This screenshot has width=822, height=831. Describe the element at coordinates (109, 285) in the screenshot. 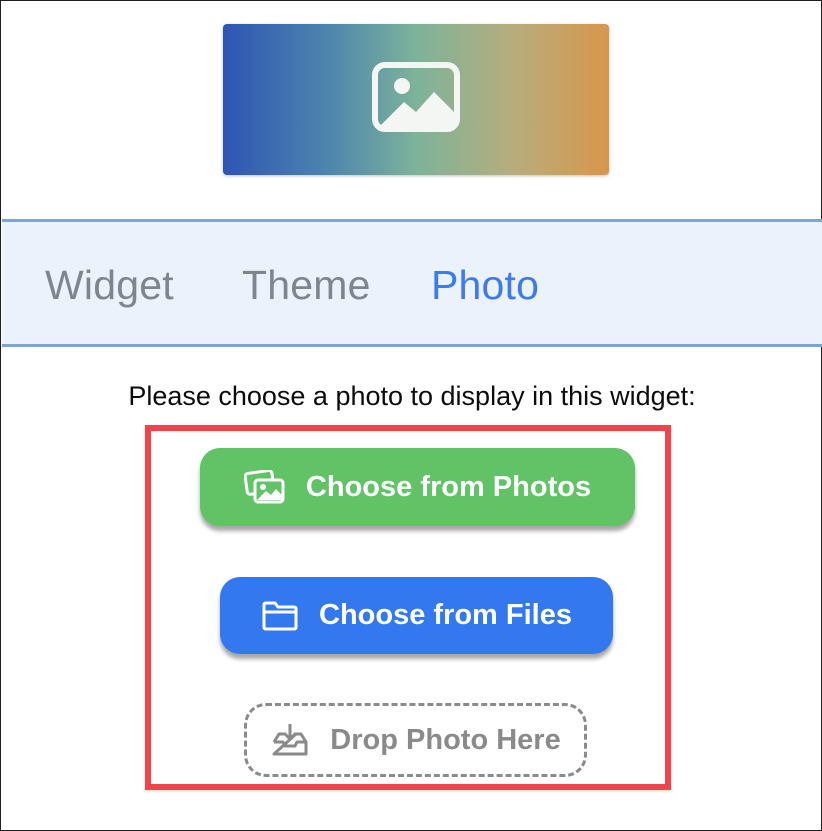

I see `tab-widget: Widget` at that location.